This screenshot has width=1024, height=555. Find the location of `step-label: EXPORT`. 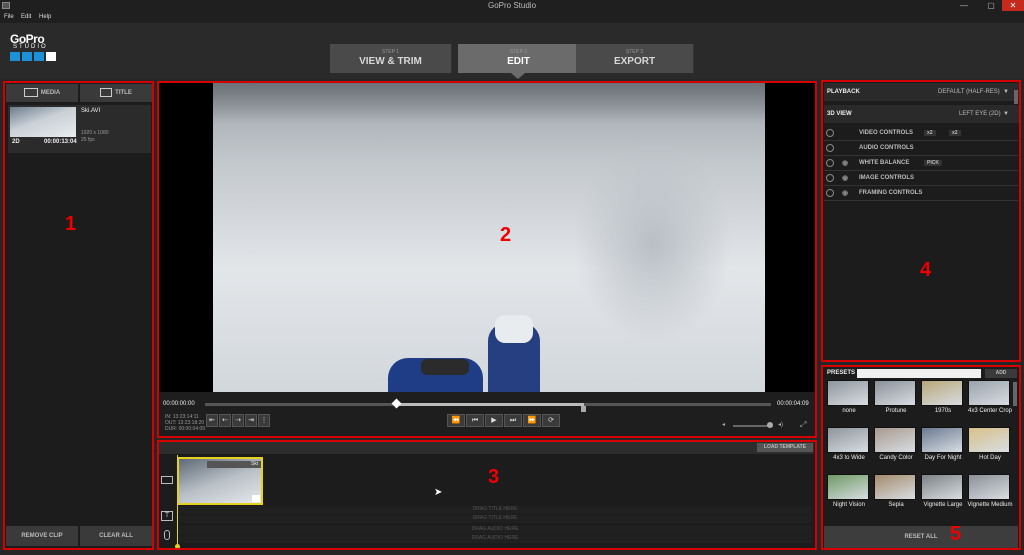

step-label: EXPORT is located at coordinates (634, 61).